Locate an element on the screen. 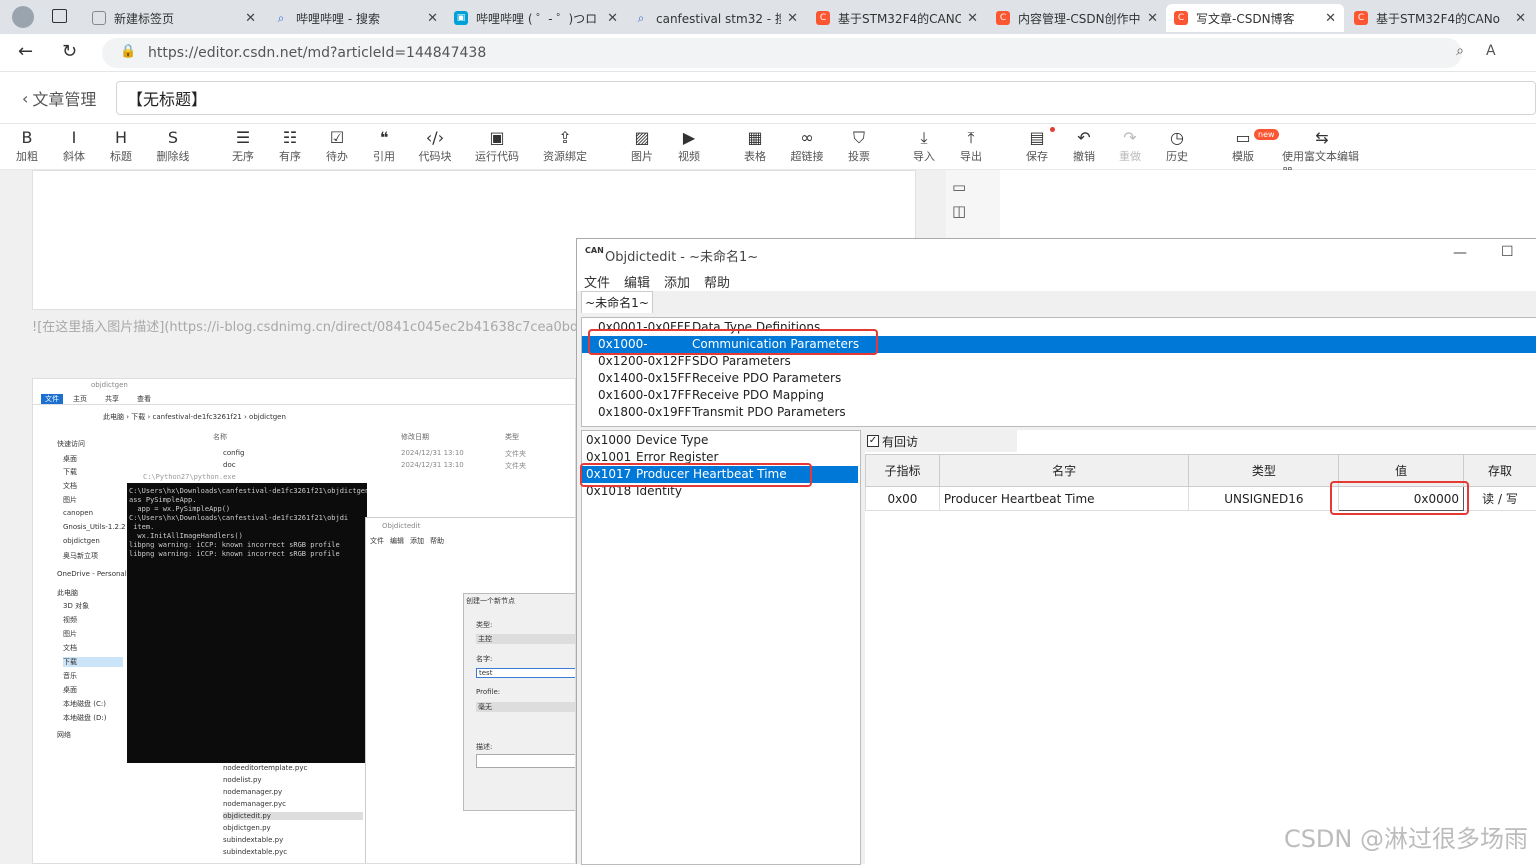  maximize-icon: ☐ is located at coordinates (1507, 252).